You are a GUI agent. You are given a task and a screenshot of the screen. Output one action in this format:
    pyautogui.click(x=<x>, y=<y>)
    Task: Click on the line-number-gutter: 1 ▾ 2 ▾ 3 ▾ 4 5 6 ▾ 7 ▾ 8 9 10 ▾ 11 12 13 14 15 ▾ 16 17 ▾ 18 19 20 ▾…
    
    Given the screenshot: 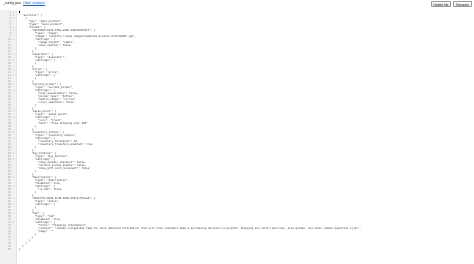 What is the action you would take?
    pyautogui.click(x=8, y=137)
    